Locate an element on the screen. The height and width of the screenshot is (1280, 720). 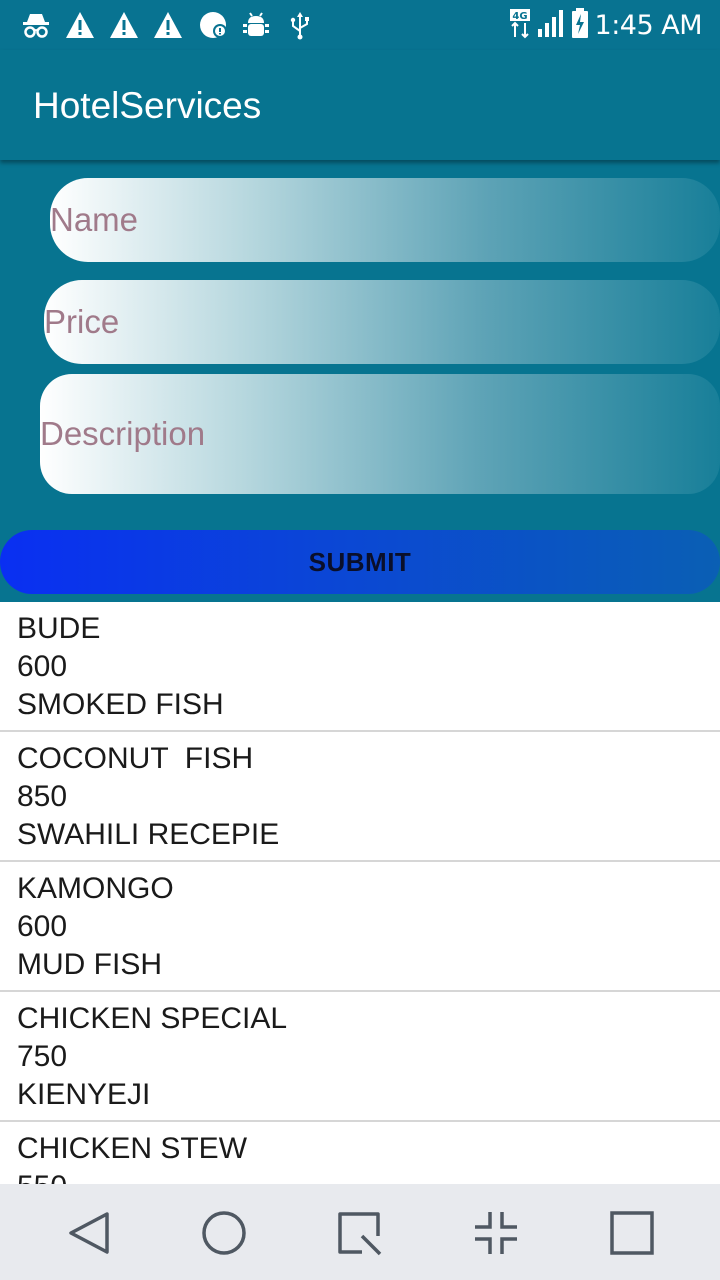
name-input is located at coordinates (385, 220).